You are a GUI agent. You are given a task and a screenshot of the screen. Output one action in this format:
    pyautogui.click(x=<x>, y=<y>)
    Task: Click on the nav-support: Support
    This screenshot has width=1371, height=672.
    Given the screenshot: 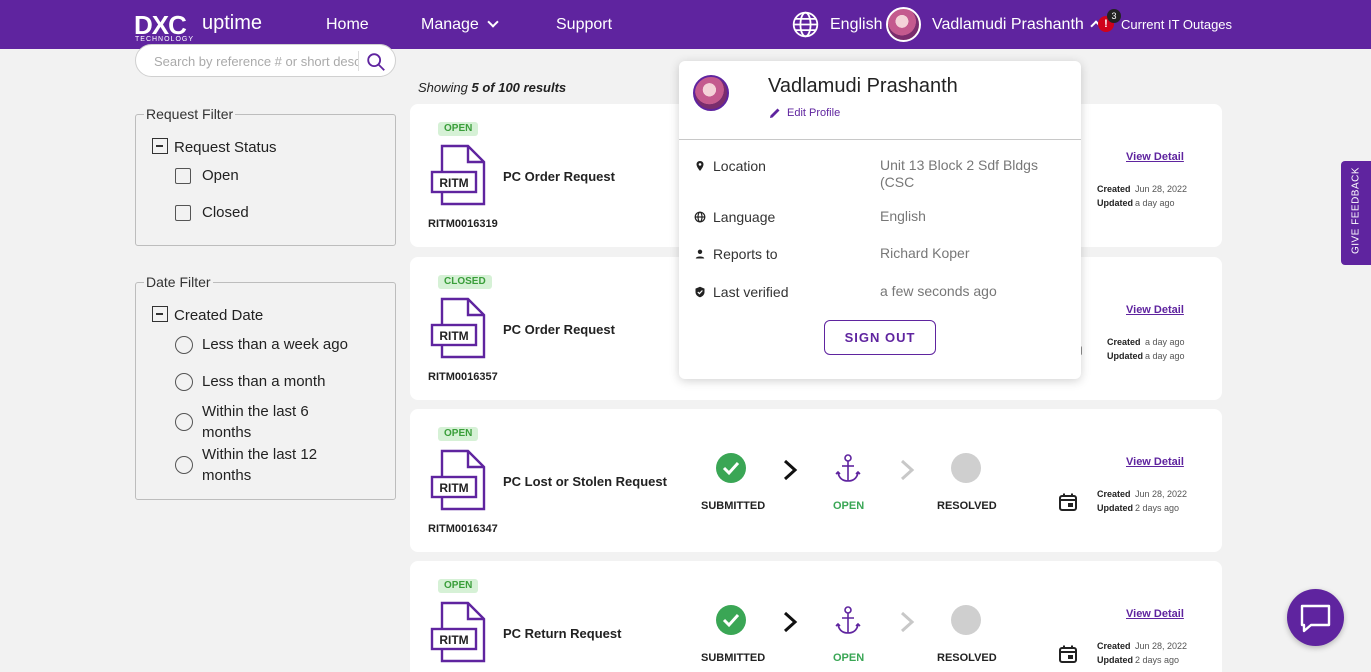 What is the action you would take?
    pyautogui.click(x=584, y=24)
    